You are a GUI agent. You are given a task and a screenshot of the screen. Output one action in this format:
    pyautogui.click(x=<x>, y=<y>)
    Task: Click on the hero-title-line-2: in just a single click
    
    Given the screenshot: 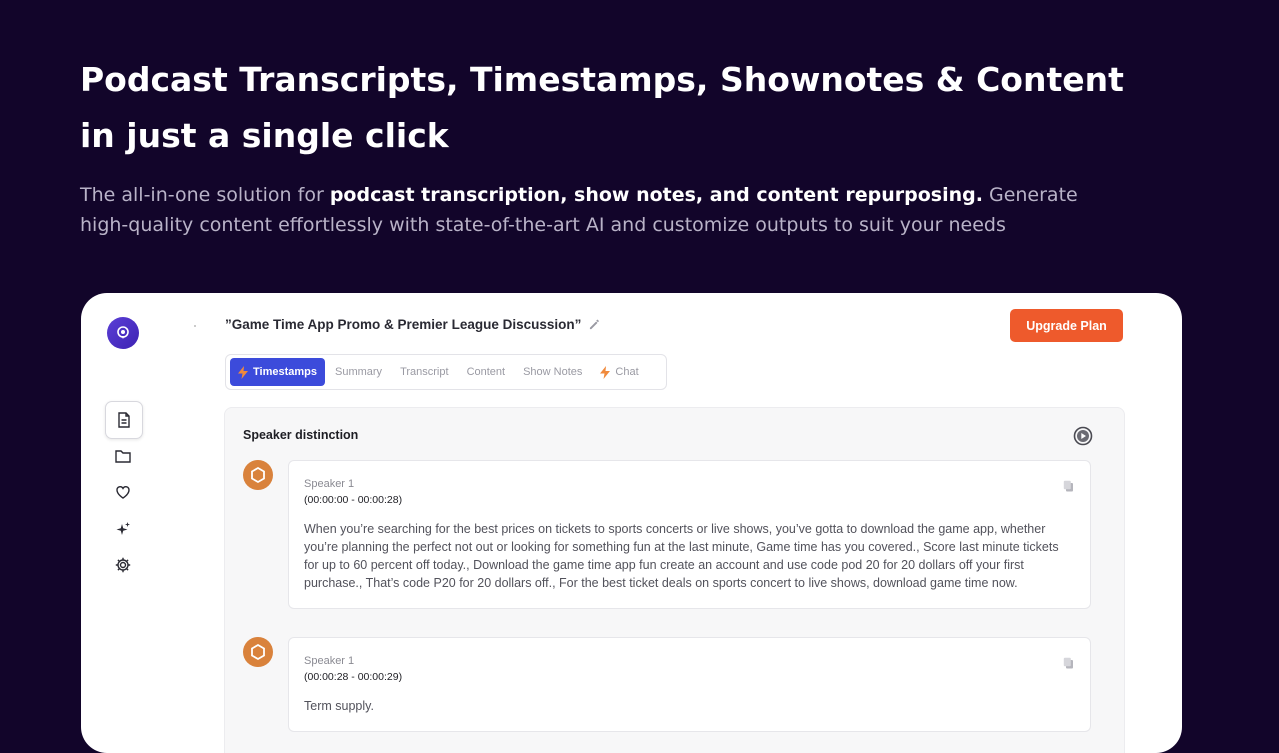 What is the action you would take?
    pyautogui.click(x=264, y=135)
    